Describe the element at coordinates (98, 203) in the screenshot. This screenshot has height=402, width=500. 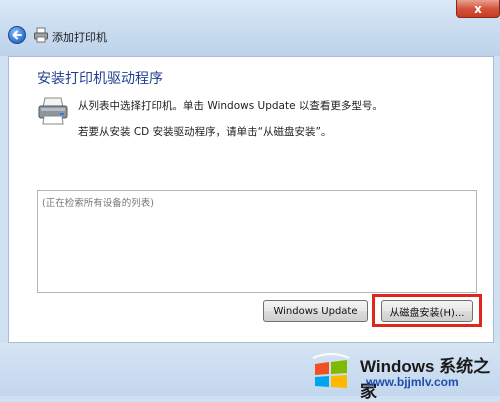
I see `list-placeholder: (正在检索所有设备的列表)` at that location.